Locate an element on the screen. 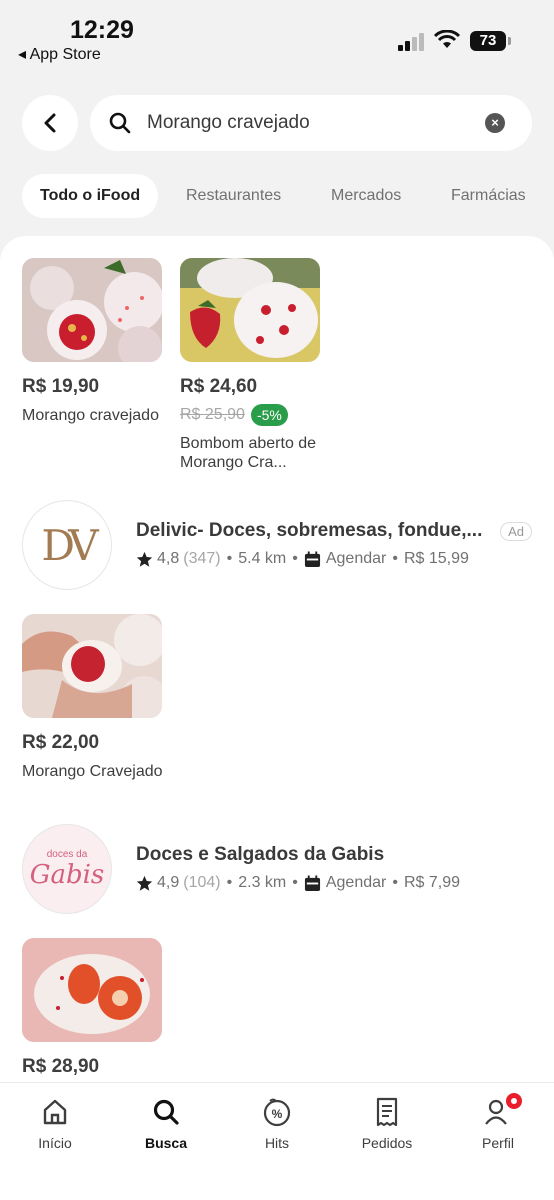 Image resolution: width=554 pixels, height=1200 pixels. tab-farmacias: Farmácias is located at coordinates (488, 196).